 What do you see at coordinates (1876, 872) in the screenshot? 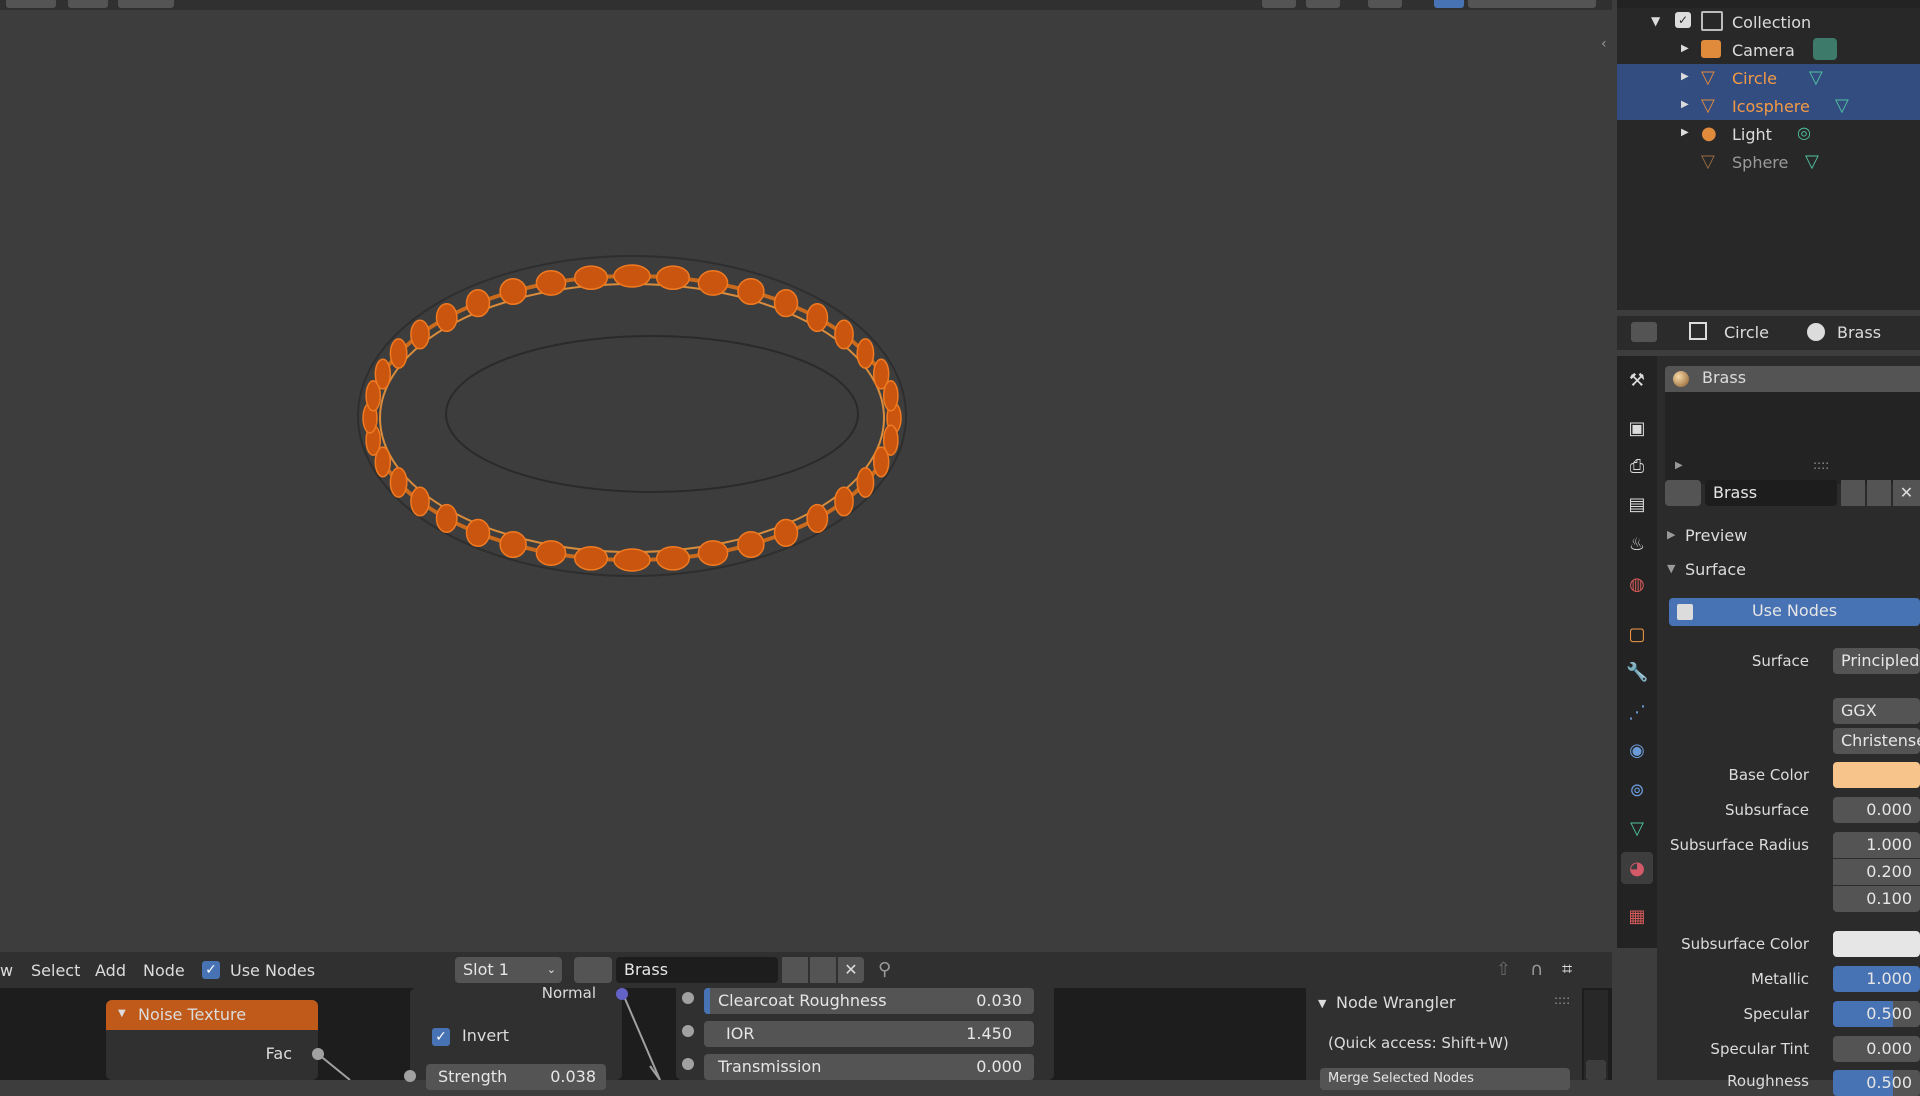
I see `subsurface-radius-y-field: 0.200` at bounding box center [1876, 872].